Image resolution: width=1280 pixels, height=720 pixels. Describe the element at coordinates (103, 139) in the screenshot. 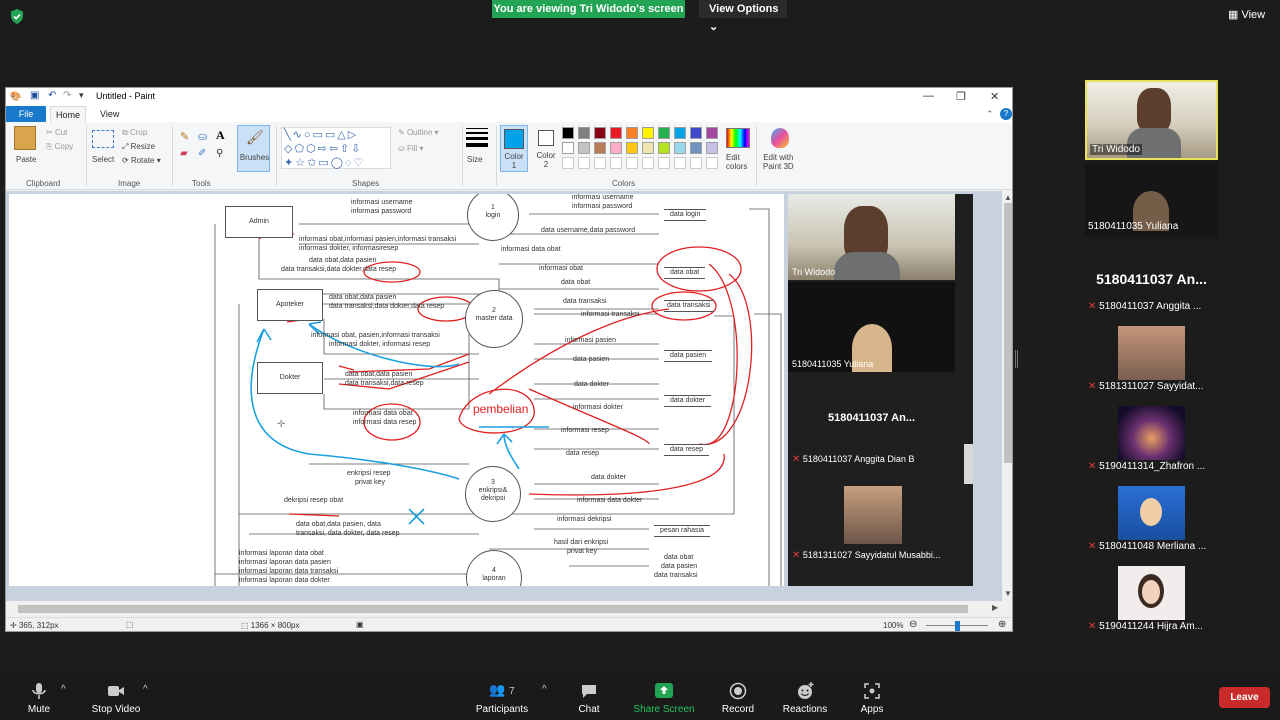

I see `select-icon` at that location.